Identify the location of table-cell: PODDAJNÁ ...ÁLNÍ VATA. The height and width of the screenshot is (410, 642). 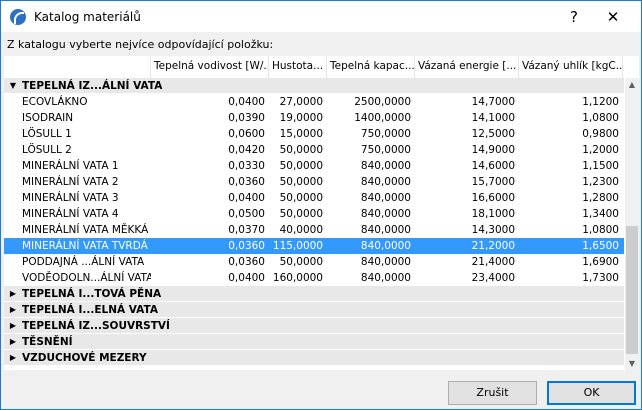
(83, 262).